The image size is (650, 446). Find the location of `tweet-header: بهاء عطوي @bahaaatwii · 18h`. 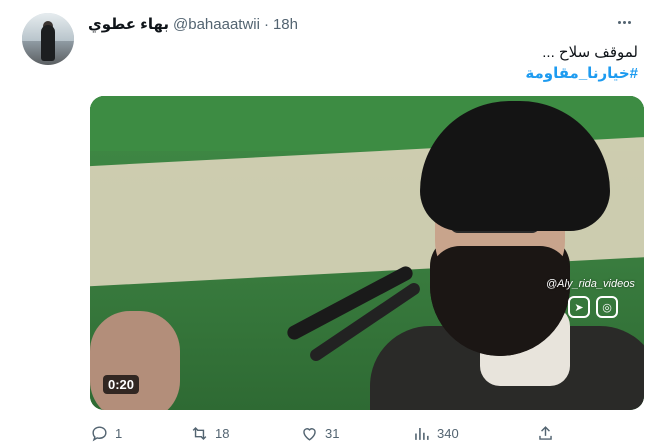

tweet-header: بهاء عطوي @bahaaatwii · 18h is located at coordinates (193, 24).